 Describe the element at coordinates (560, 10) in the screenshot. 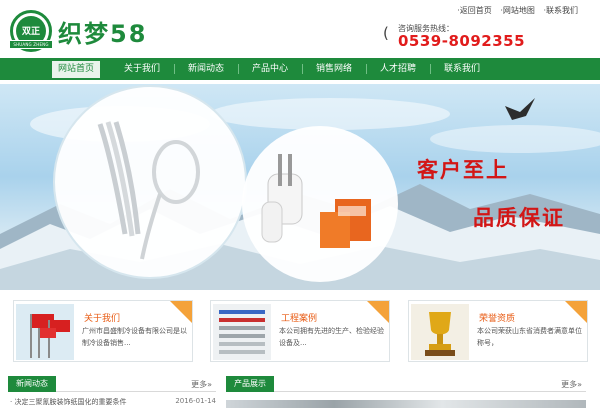

I see `top-link-contact: ·联系我们` at that location.